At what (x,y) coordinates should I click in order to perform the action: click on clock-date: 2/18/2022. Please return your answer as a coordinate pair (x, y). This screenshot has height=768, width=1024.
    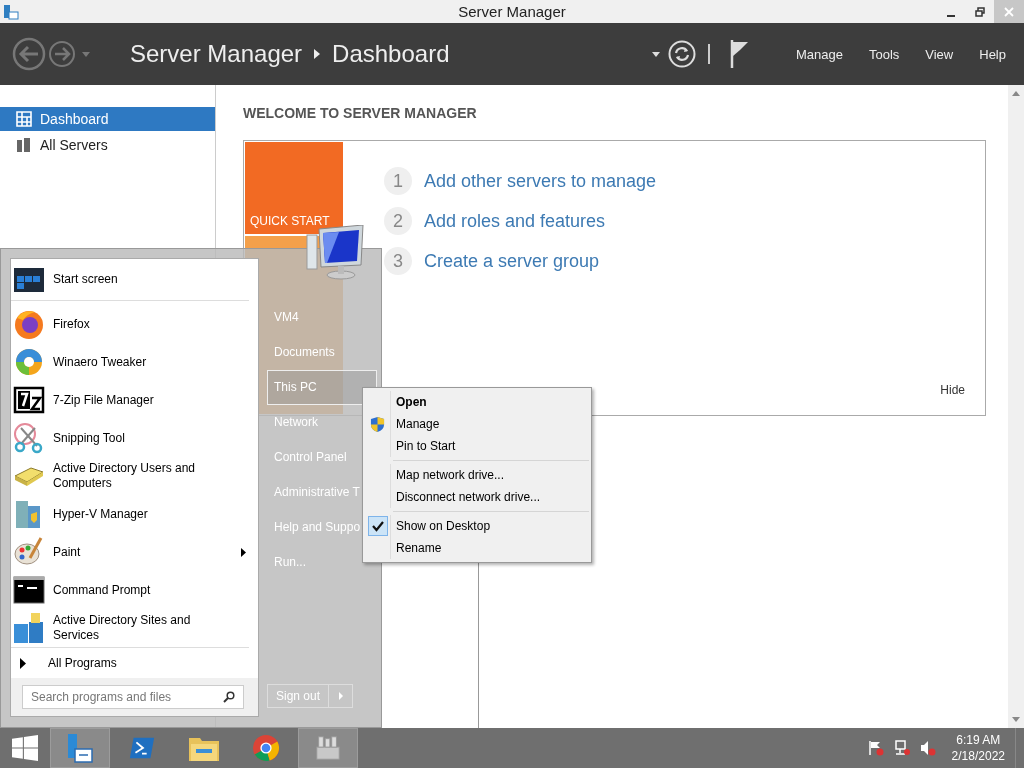
    Looking at the image, I should click on (978, 756).